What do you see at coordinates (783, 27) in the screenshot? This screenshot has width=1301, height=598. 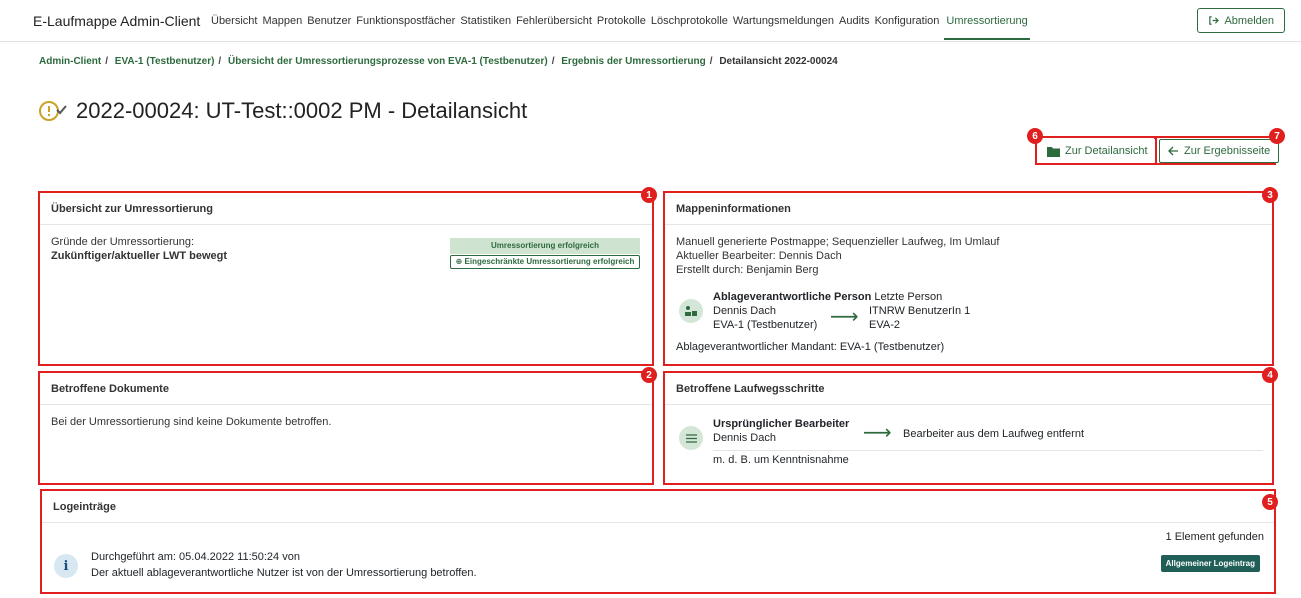 I see `nav-wartungsmeldungen: Wartungsmeldungen` at bounding box center [783, 27].